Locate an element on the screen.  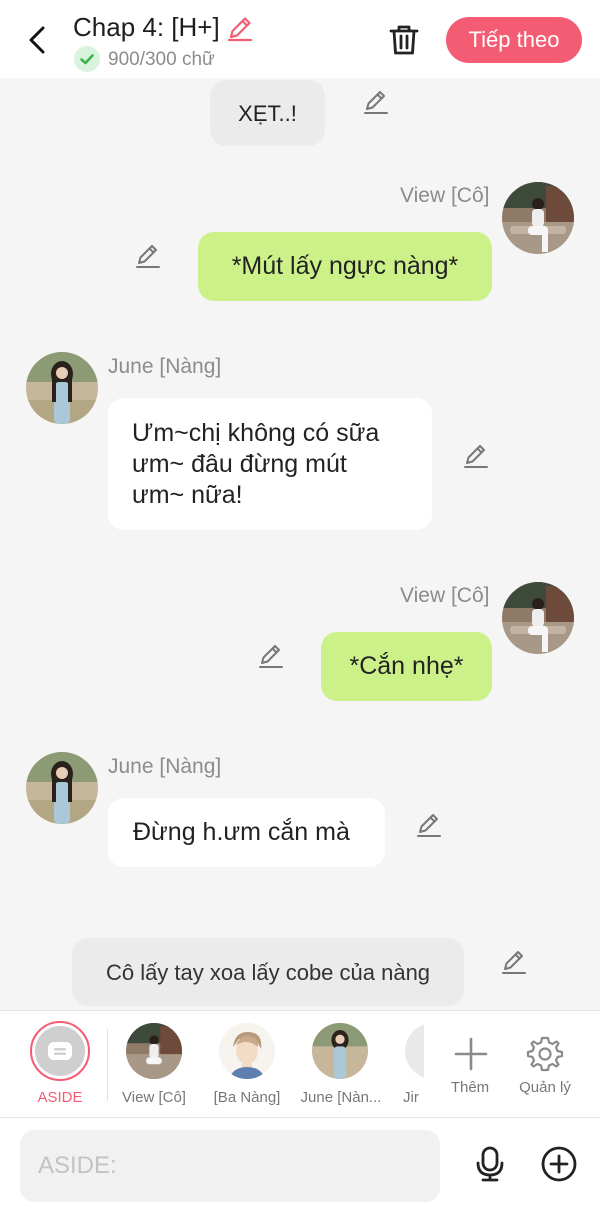
plus-icon is located at coordinates (471, 1054).